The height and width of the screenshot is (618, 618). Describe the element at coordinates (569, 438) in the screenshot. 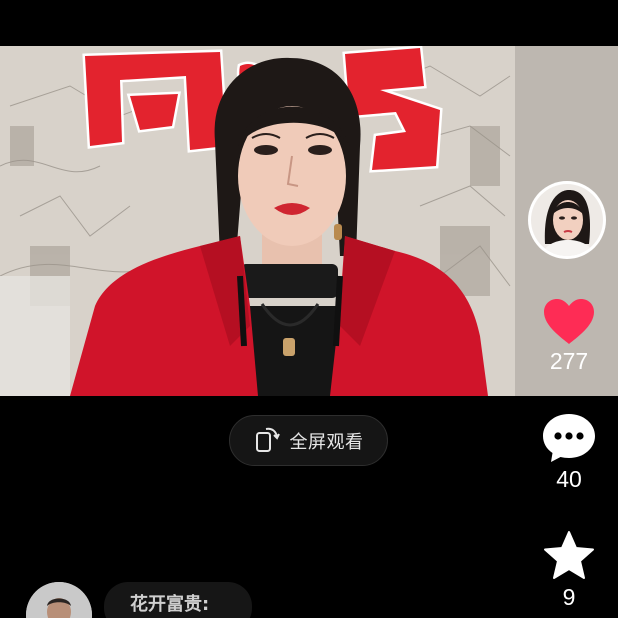

I see `comment-dots-icon` at that location.